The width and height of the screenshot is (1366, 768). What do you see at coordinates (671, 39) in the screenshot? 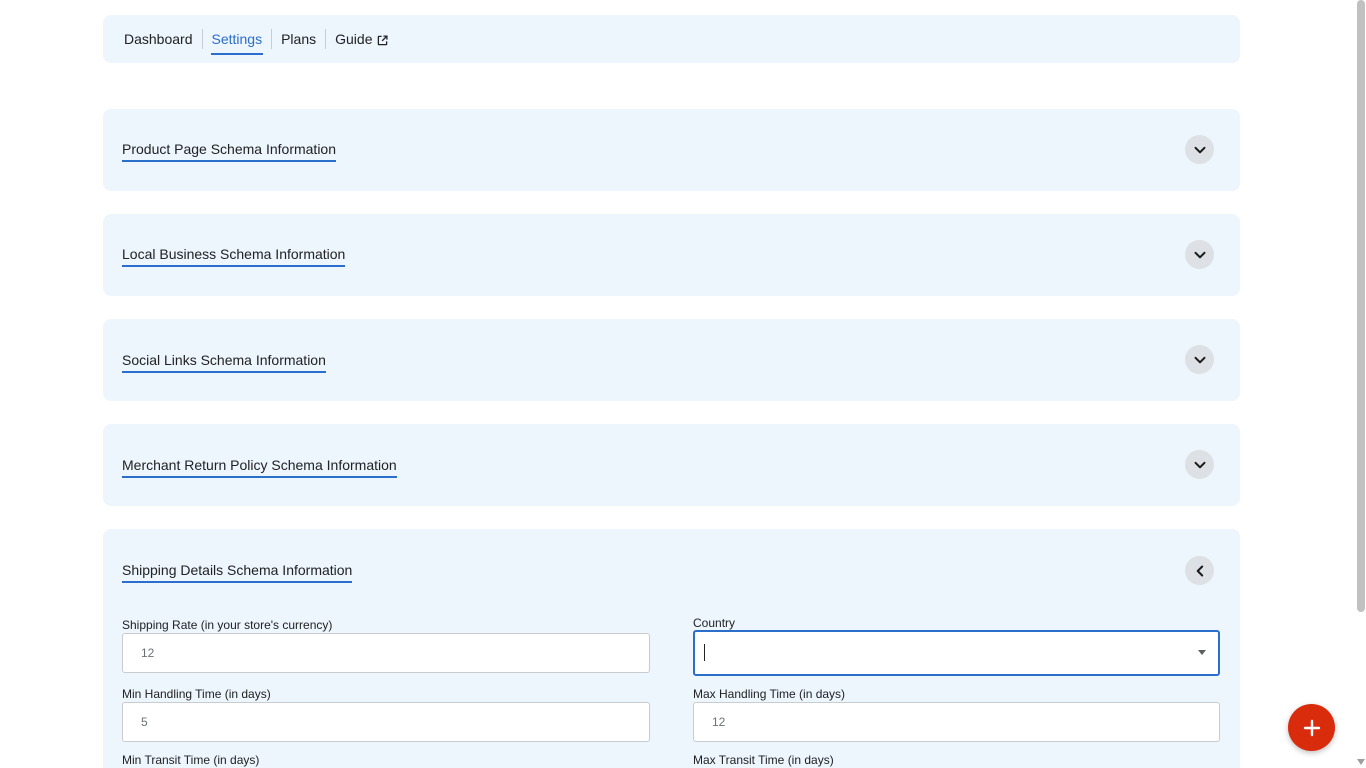
I see `top-navigation: Dashboard Settings Plans Guide` at bounding box center [671, 39].